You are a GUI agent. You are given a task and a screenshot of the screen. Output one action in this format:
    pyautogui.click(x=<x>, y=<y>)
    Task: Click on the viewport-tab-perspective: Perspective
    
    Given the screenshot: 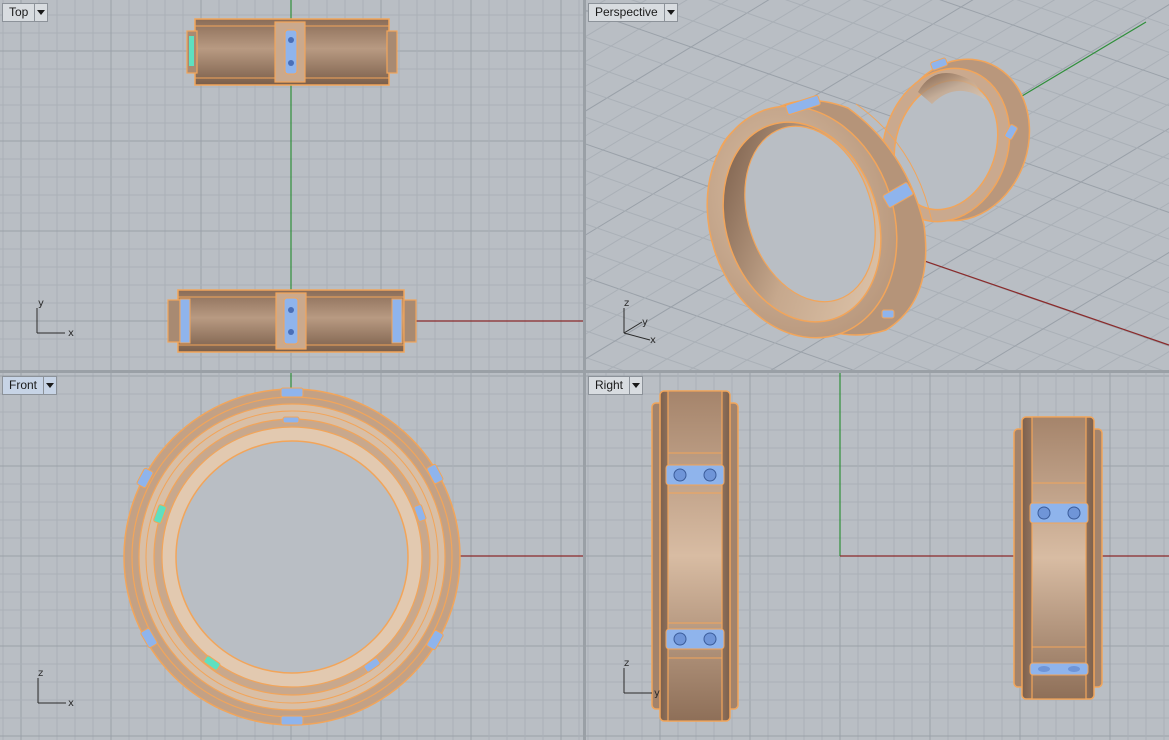 What is the action you would take?
    pyautogui.click(x=633, y=12)
    